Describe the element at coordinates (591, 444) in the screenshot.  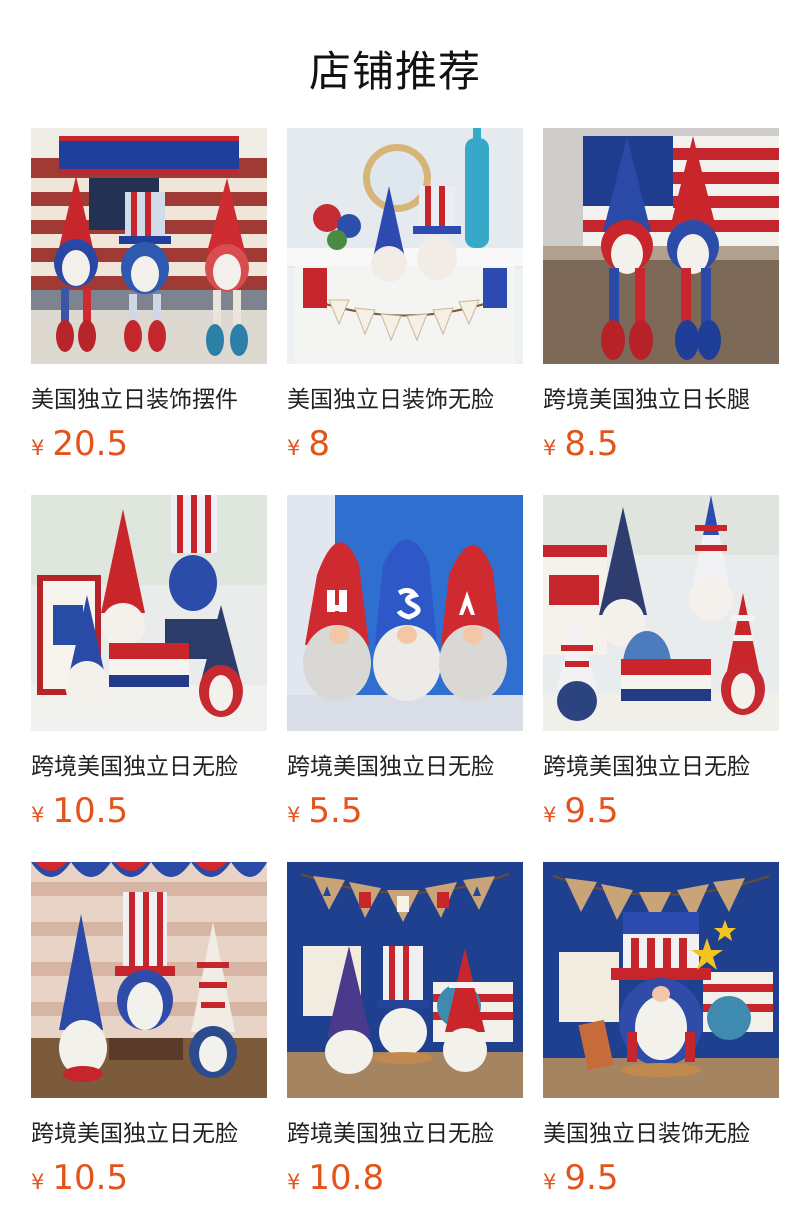
I see `price-value: 8.5` at that location.